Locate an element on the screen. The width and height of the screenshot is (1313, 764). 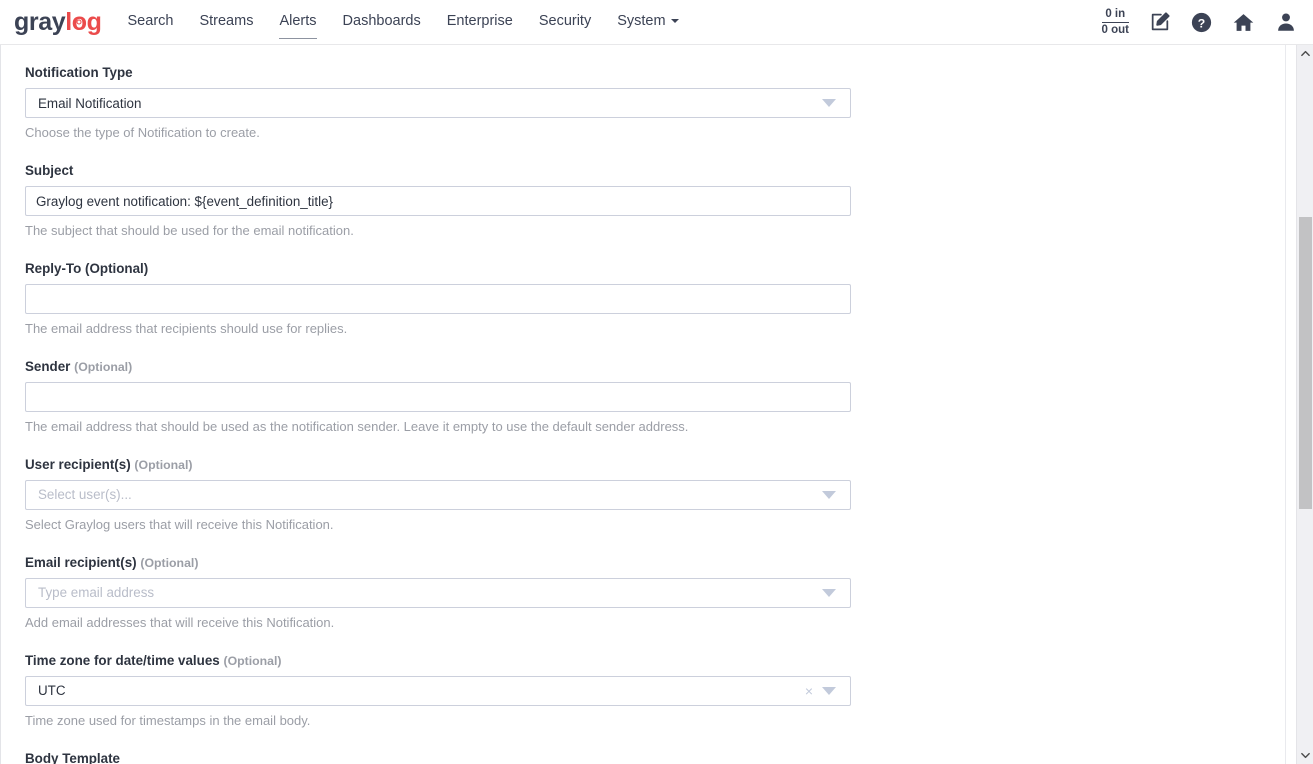
nav-link-system: System is located at coordinates (648, 21).